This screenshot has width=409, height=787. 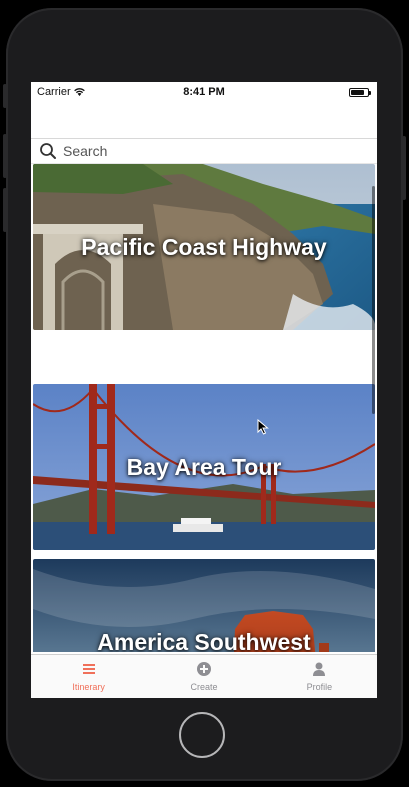 I want to click on battery-icon, so click(x=360, y=92).